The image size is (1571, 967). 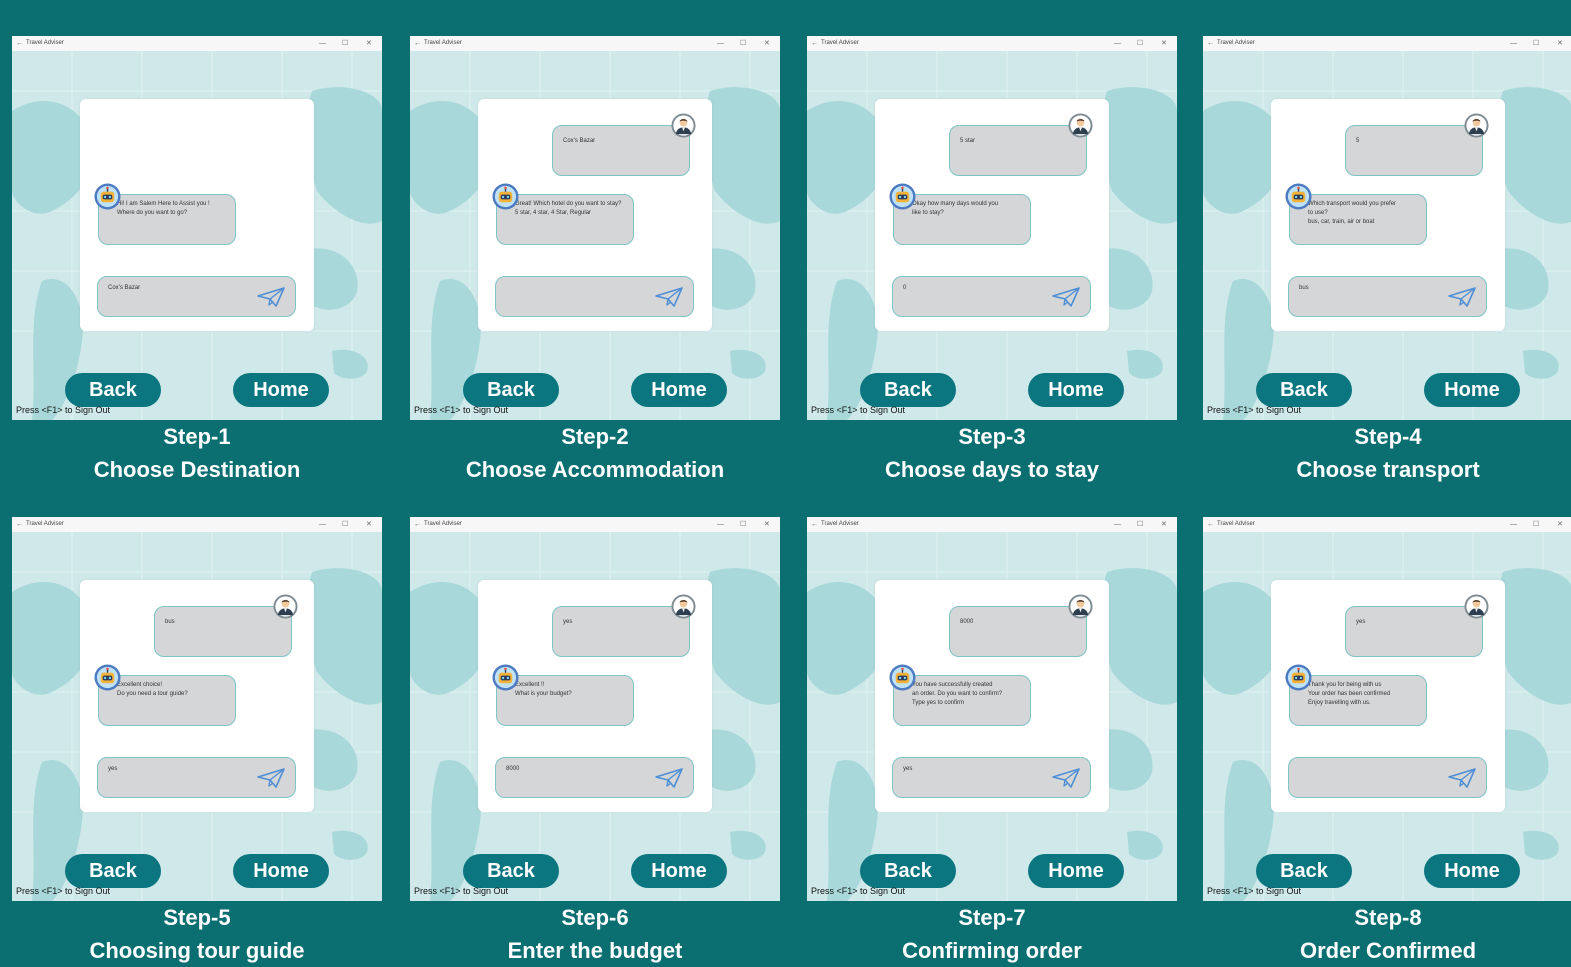 What do you see at coordinates (595, 525) in the screenshot?
I see `title-bar: ← Travel Adviser — ☐ ✕` at bounding box center [595, 525].